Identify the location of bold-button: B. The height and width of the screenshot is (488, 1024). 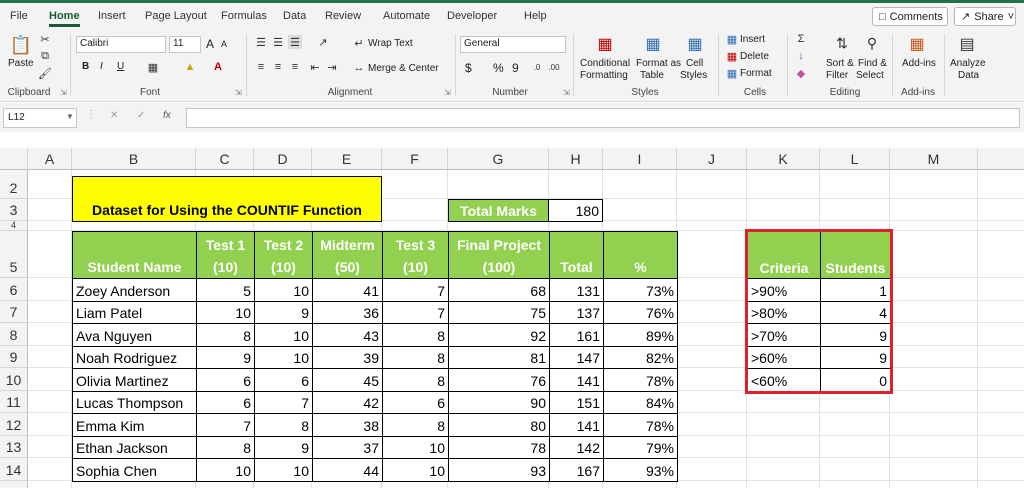
(85, 66).